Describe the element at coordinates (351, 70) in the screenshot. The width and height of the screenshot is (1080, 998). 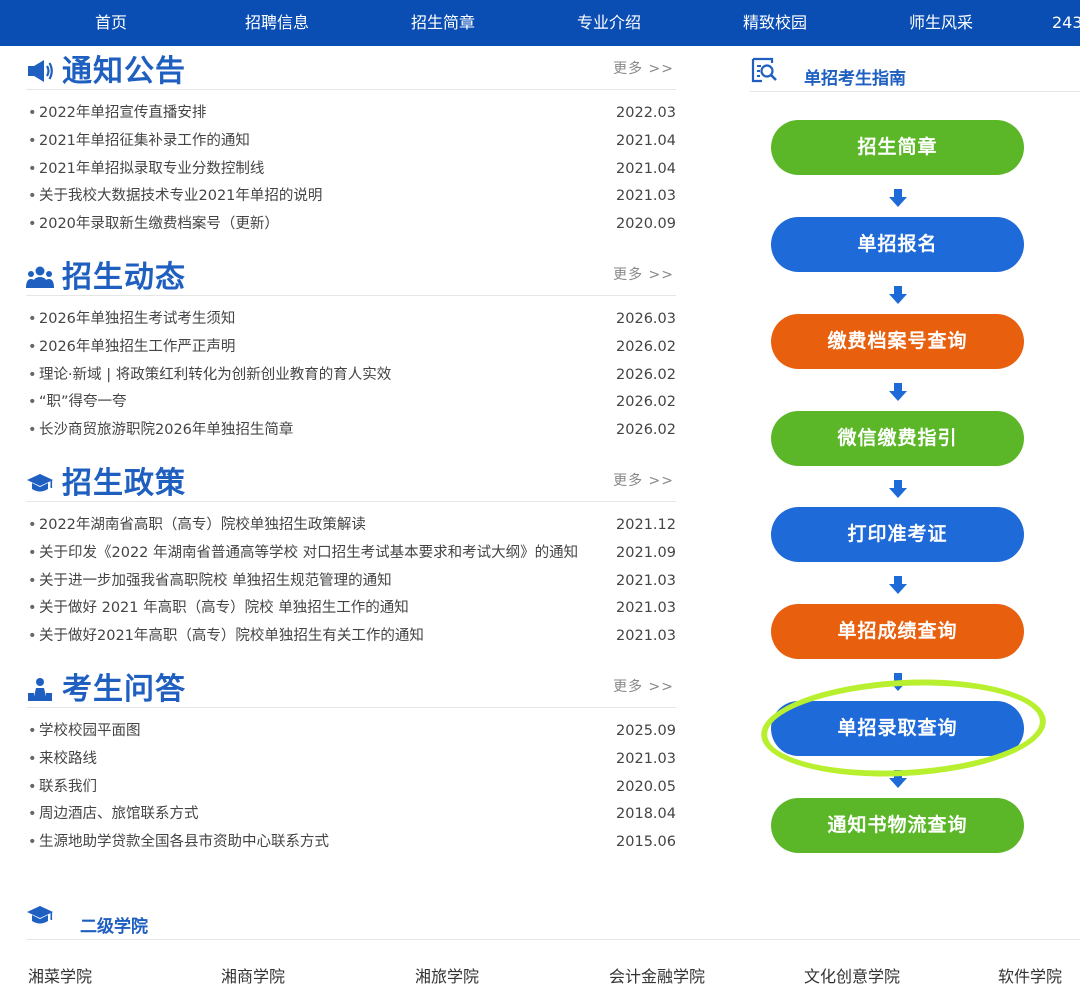
I see `section-header: 通知公告 更多 >>` at that location.